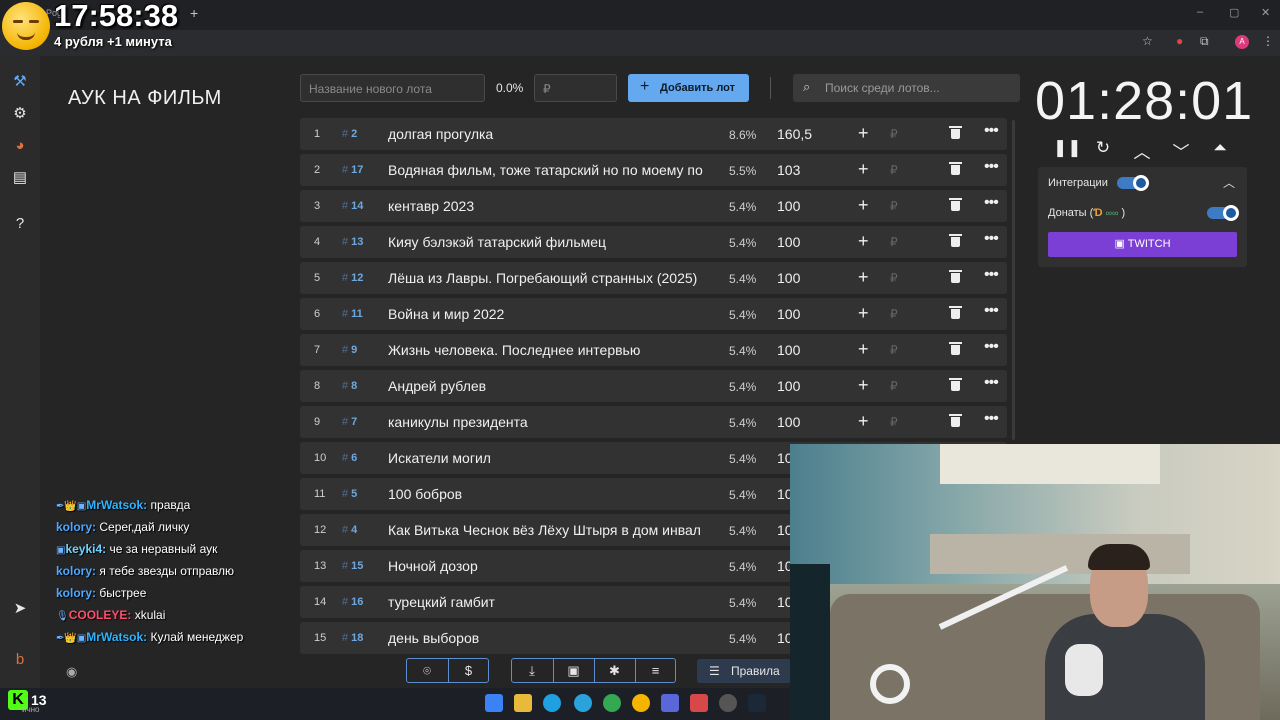 Image resolution: width=1280 pixels, height=720 pixels. I want to click on lot-name: Искатели могил, so click(549, 458).